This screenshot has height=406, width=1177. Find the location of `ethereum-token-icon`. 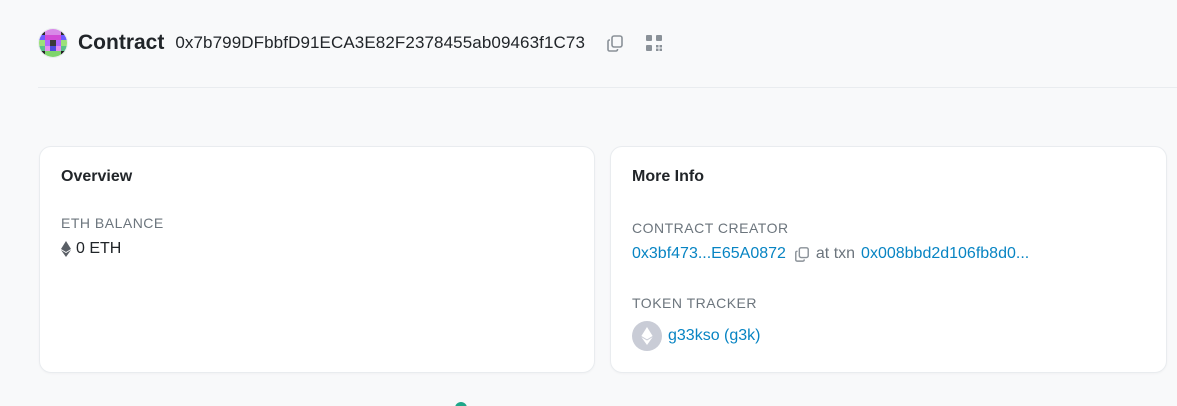

ethereum-token-icon is located at coordinates (647, 336).